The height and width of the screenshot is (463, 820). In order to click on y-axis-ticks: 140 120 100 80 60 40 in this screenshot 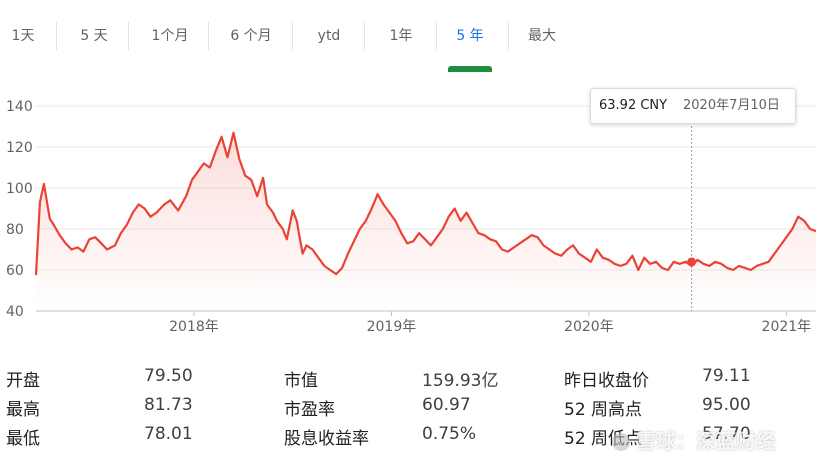, I will do `click(19, 209)`.